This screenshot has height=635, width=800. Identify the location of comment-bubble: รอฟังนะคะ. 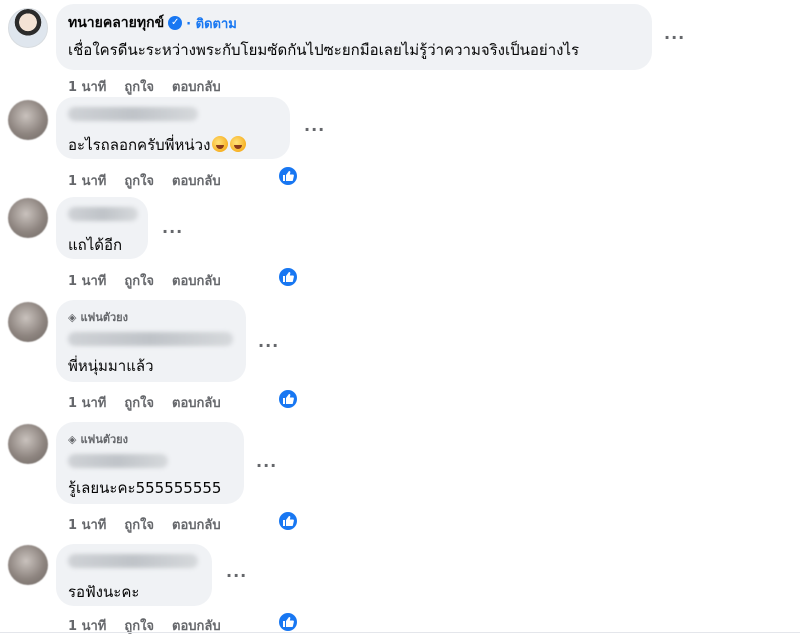
(134, 575).